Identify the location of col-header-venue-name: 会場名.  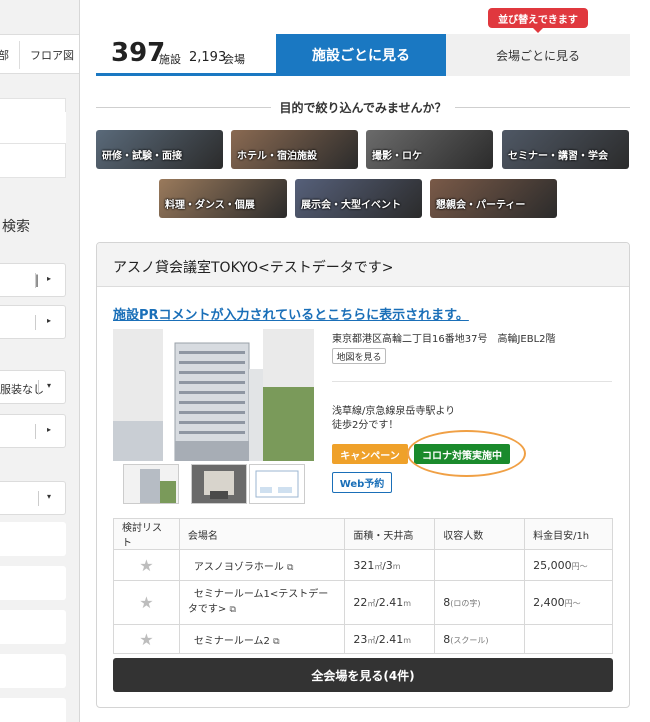
(262, 534).